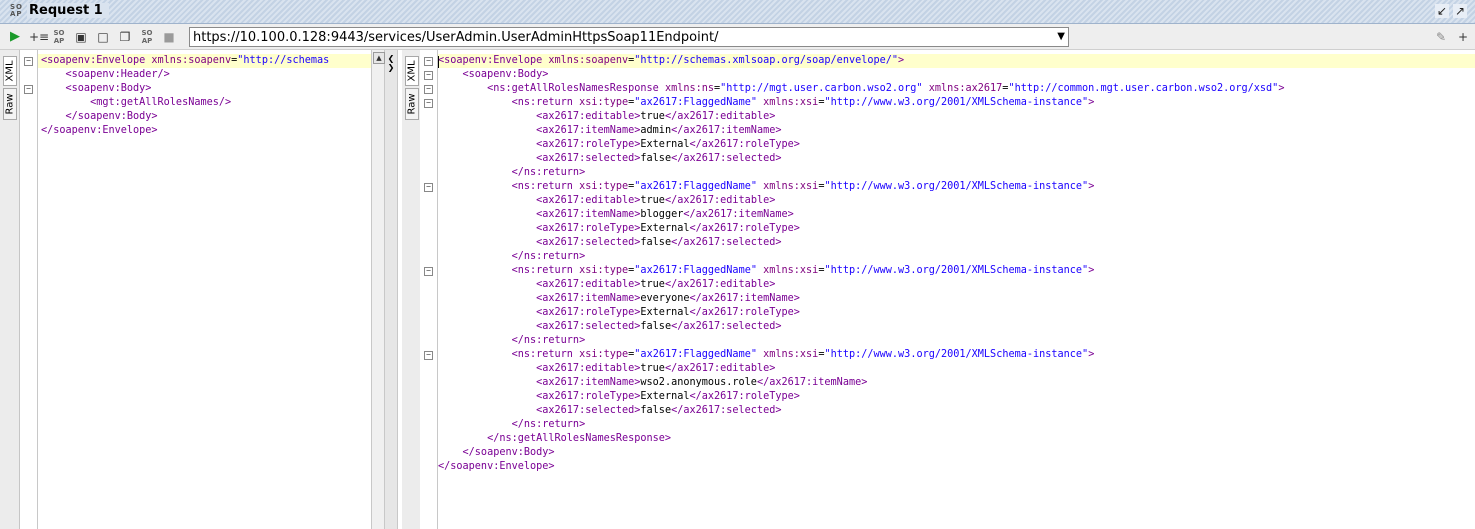  Describe the element at coordinates (15, 37) in the screenshot. I see `run-icon: ▶` at that location.